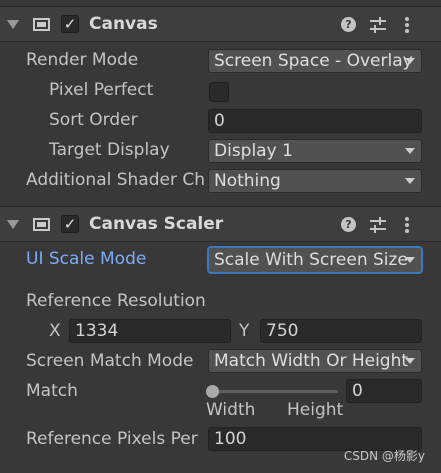  Describe the element at coordinates (220, 24) in the screenshot. I see `canvas-component-header: ✓ Canvas ?` at that location.